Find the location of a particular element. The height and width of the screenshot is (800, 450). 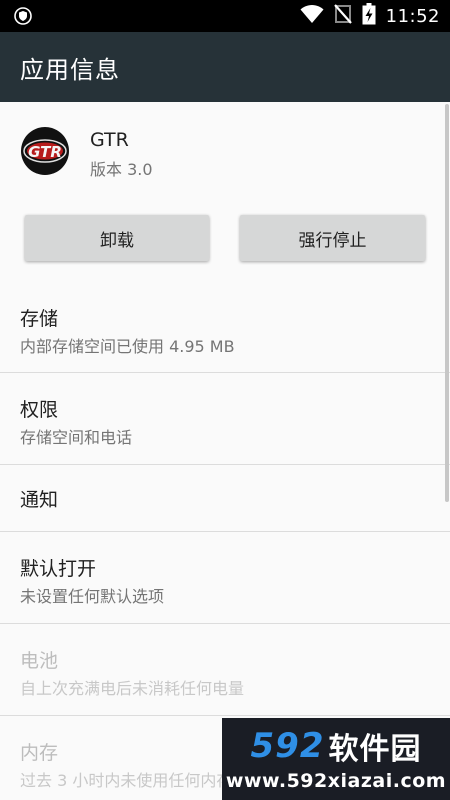

app-bar: 应用信息 is located at coordinates (225, 67).